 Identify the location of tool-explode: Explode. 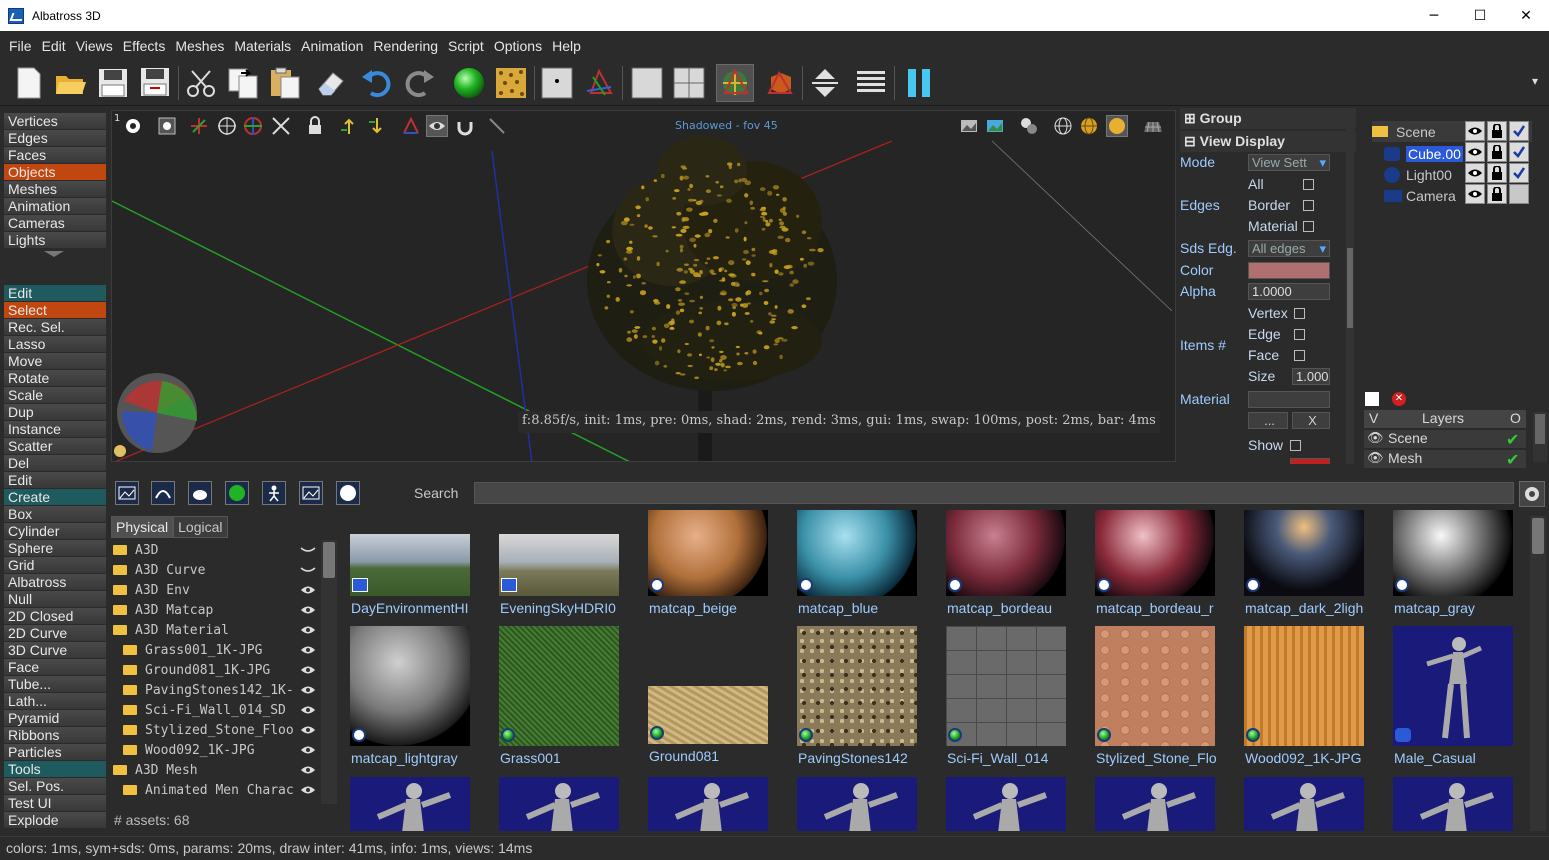
(55, 820).